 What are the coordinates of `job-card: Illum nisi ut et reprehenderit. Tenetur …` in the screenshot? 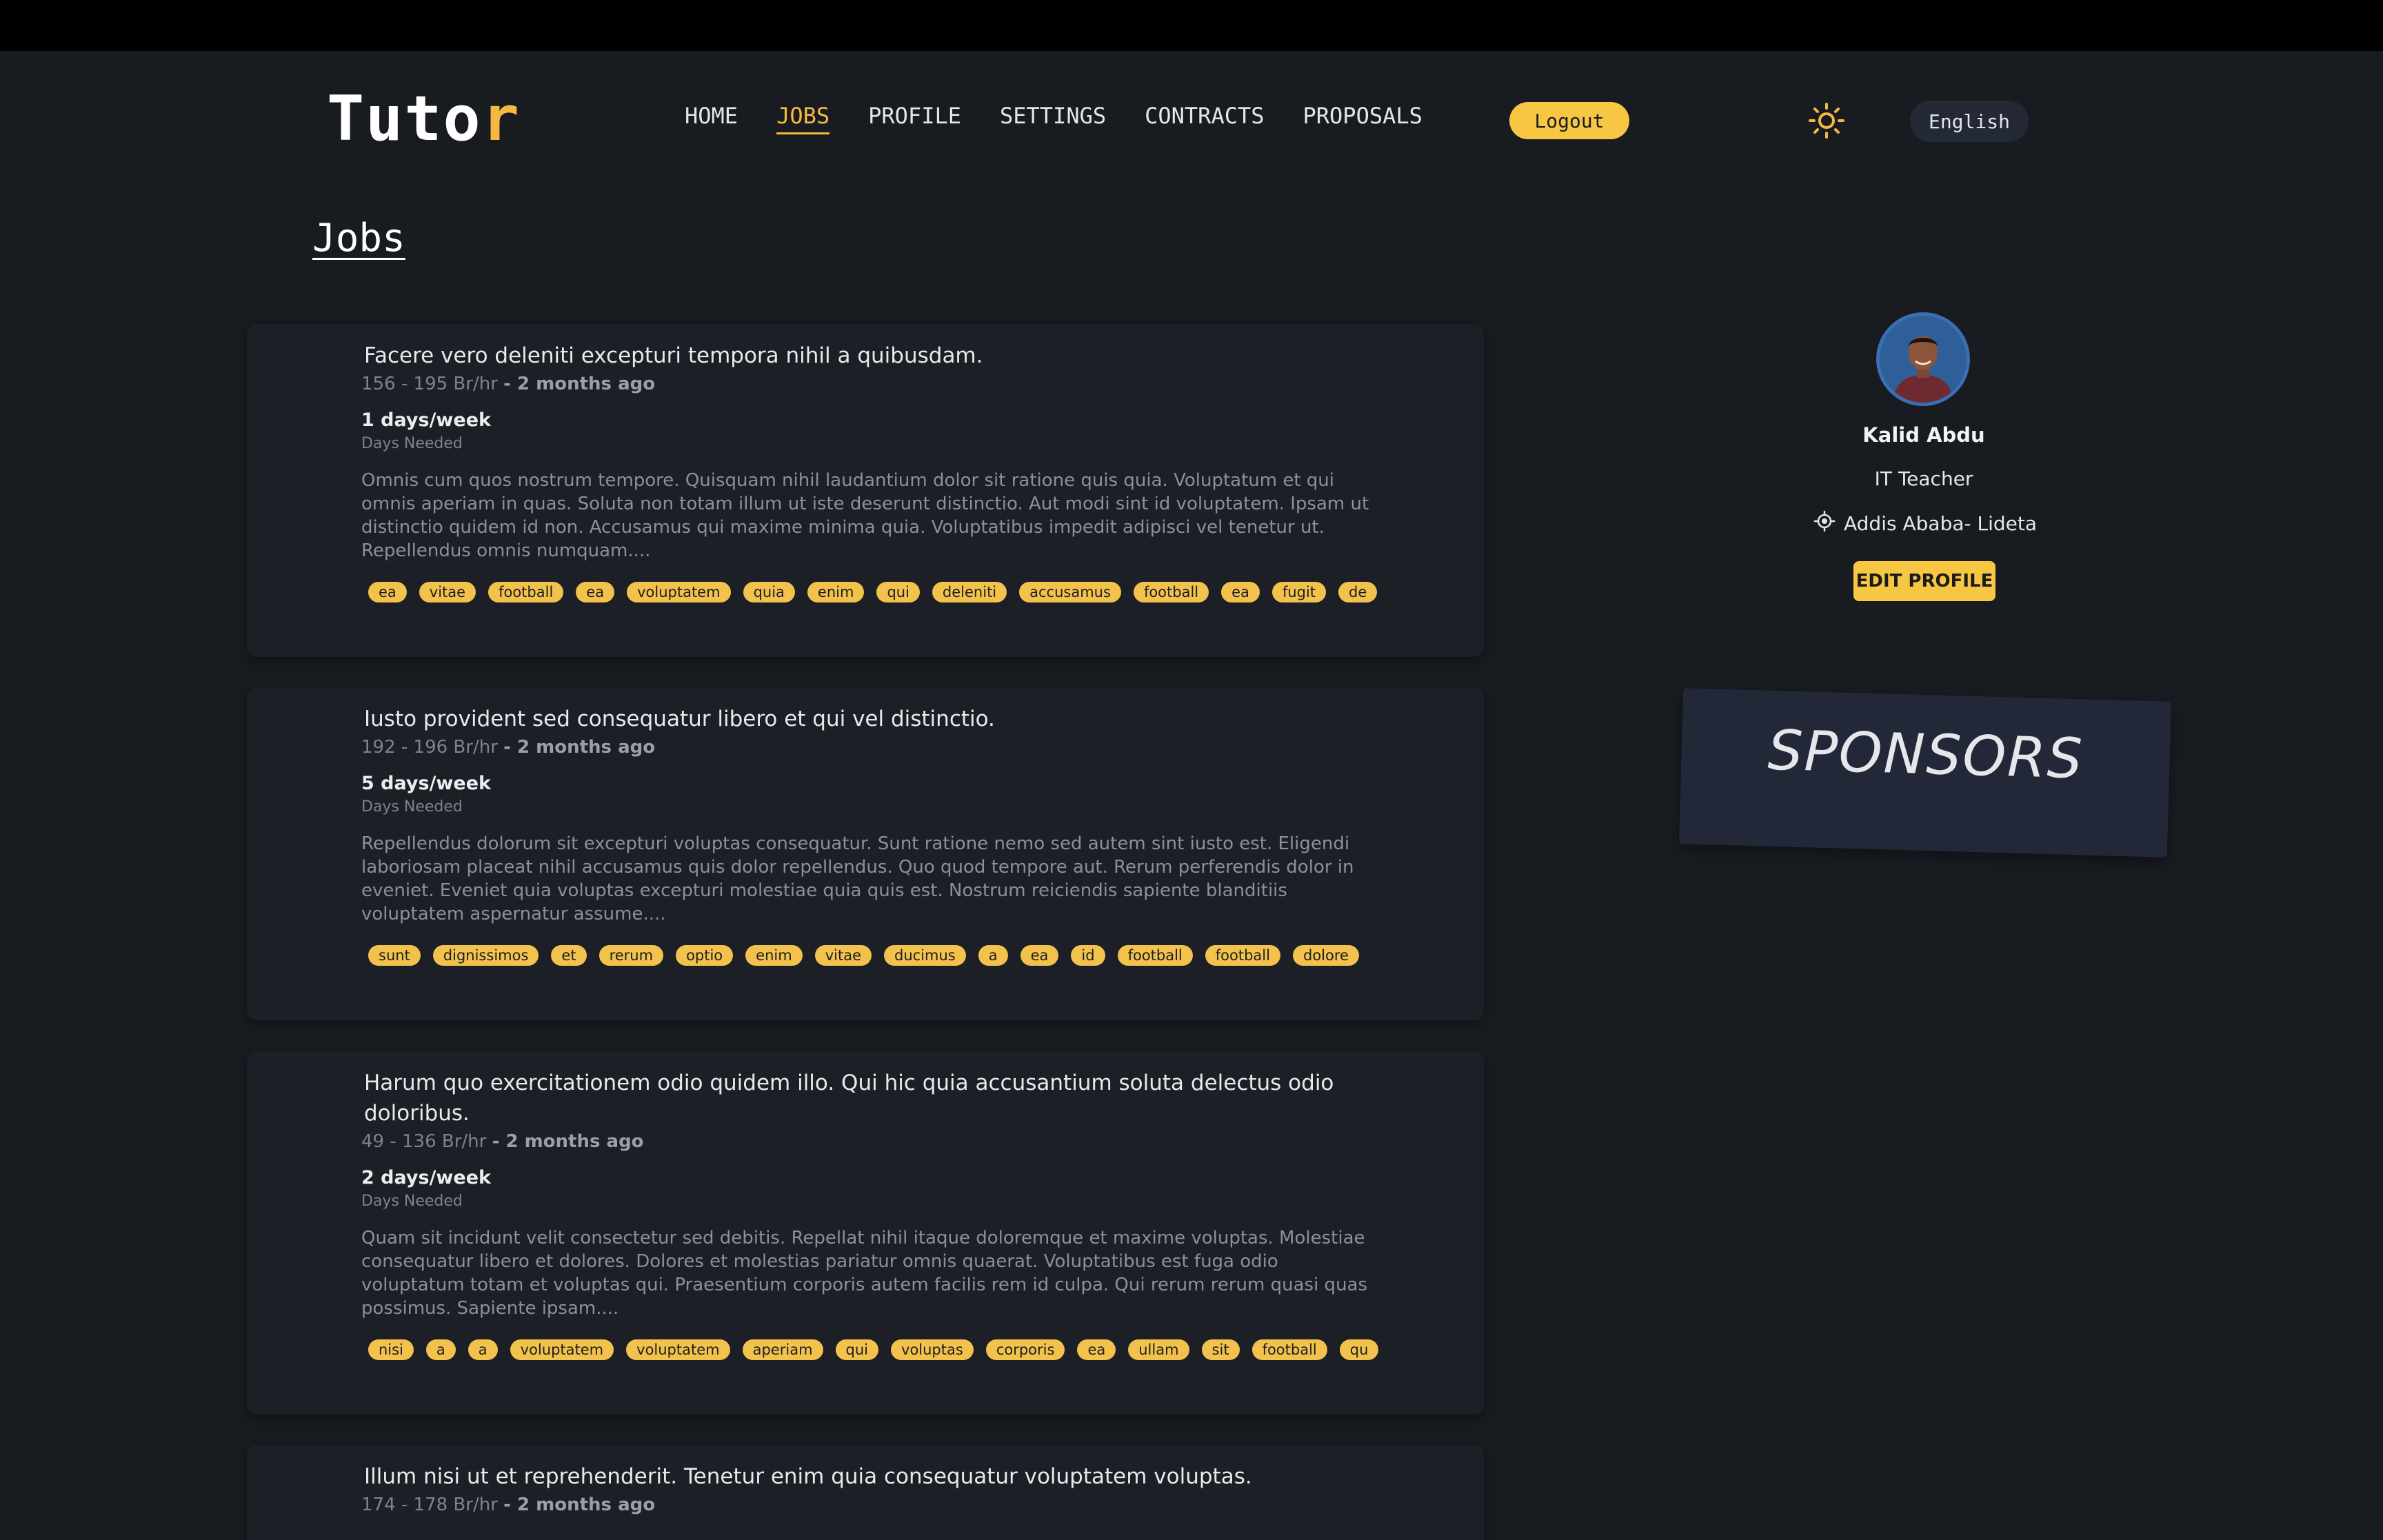 It's located at (865, 1493).